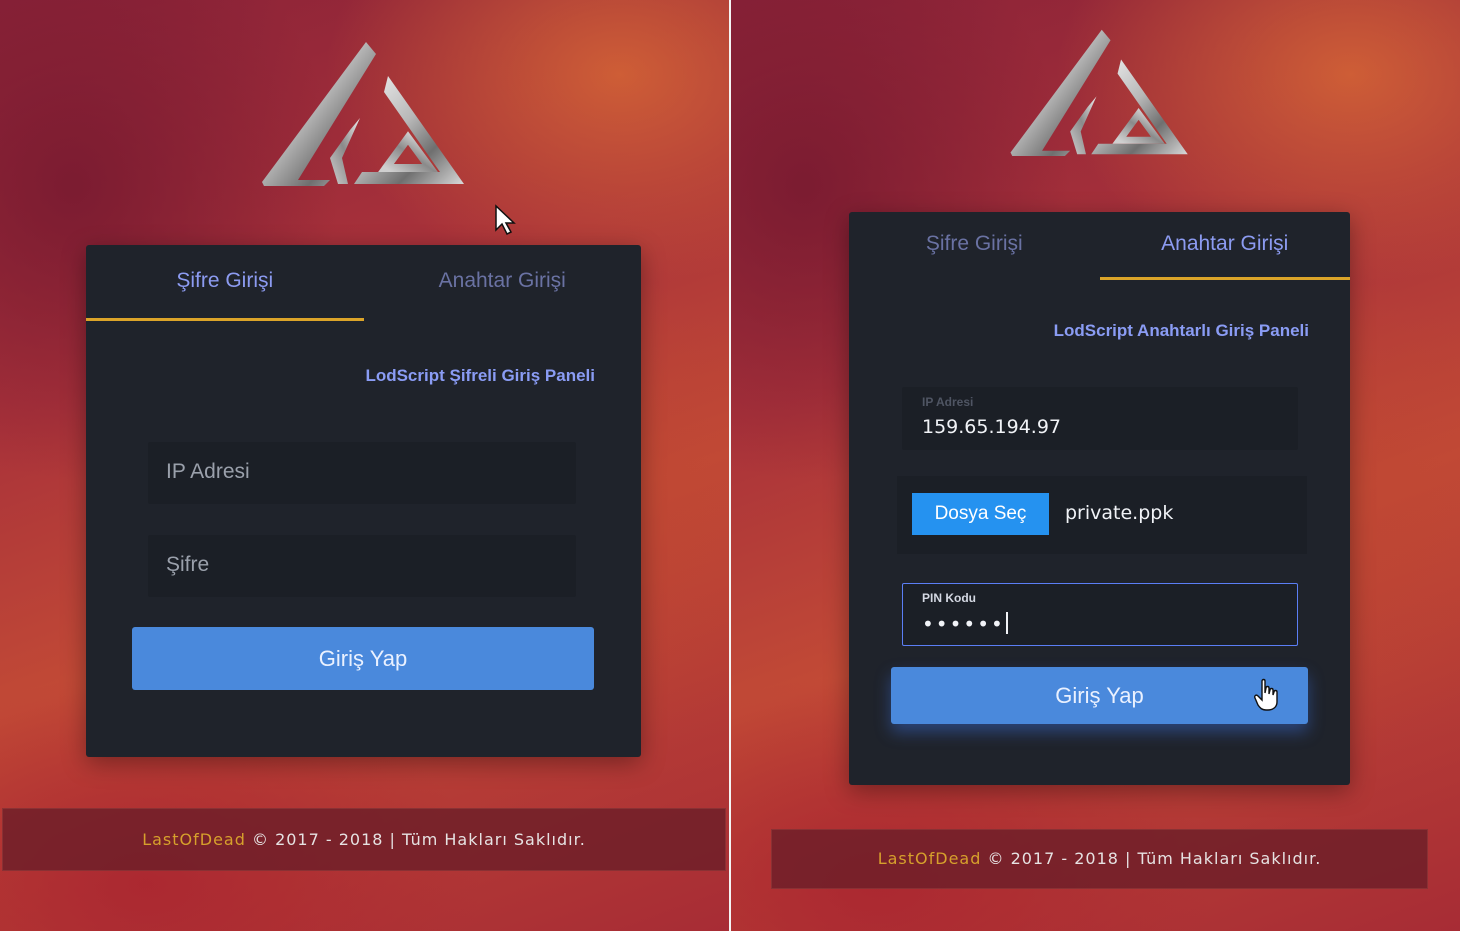 The image size is (1460, 931). I want to click on pin-code-dots: ••••••, so click(963, 624).